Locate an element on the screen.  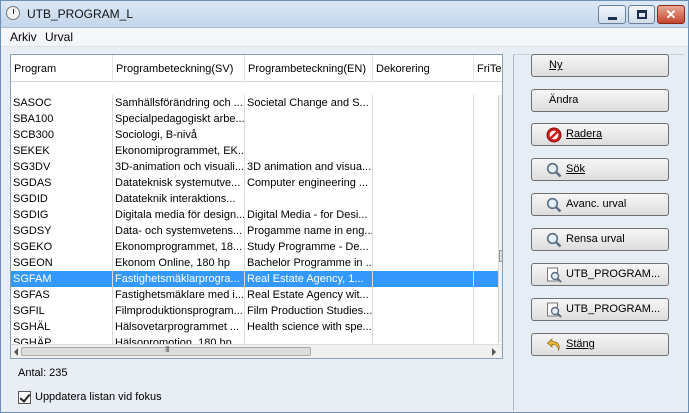
table-cell: SGEKO is located at coordinates (62, 247).